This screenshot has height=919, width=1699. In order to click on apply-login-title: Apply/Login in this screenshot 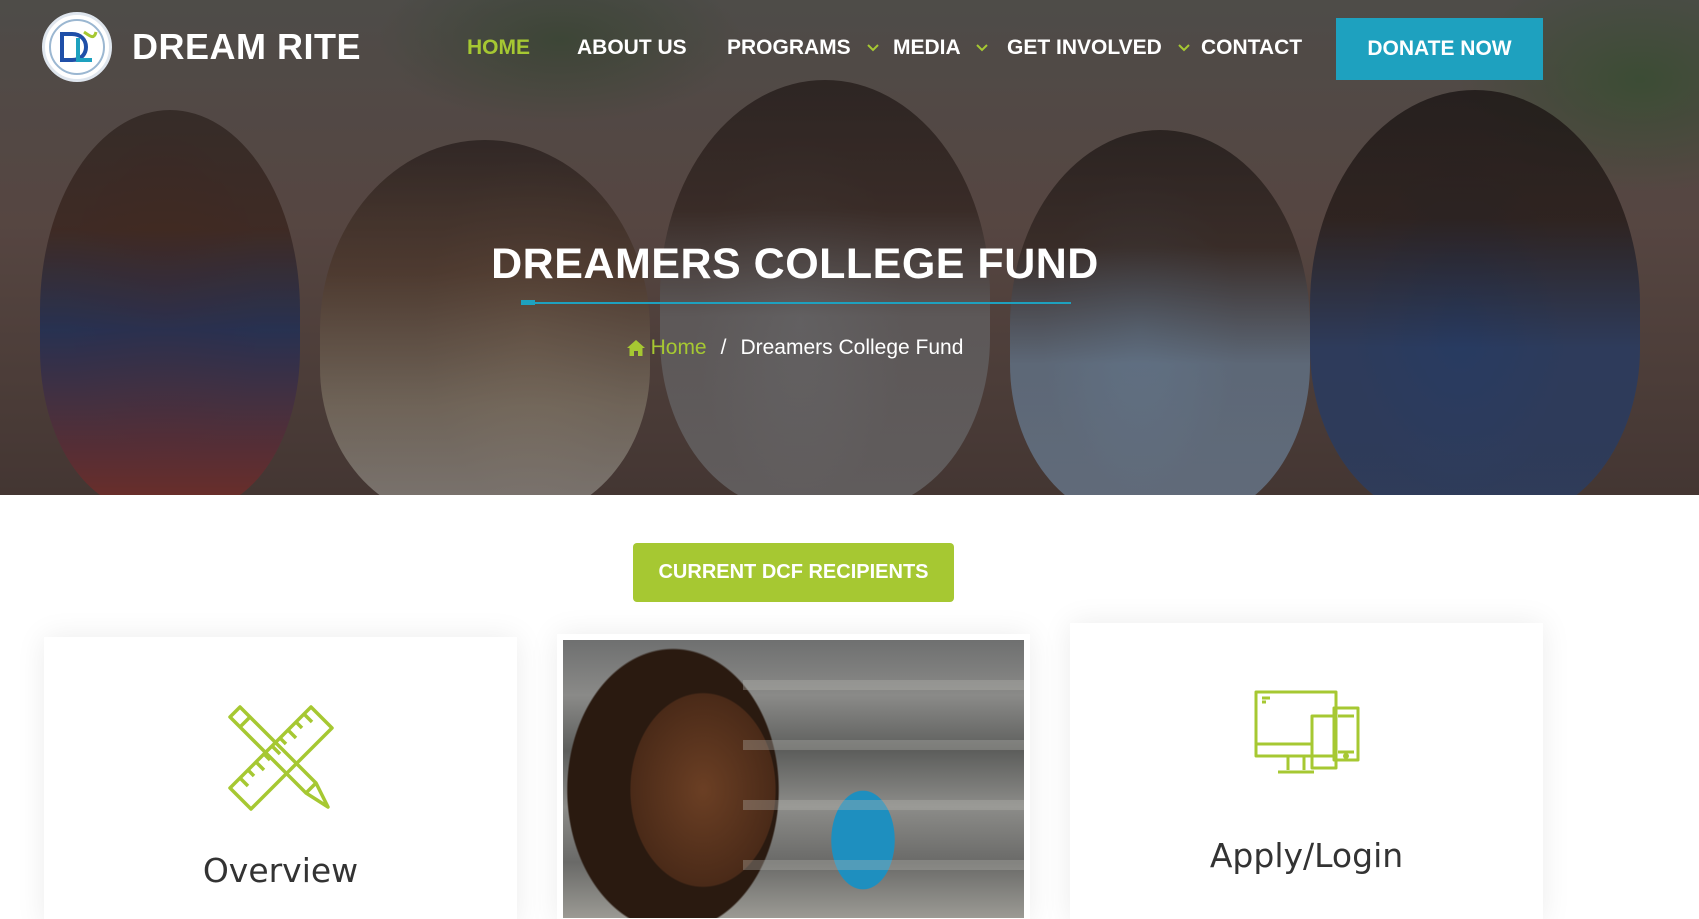, I will do `click(1306, 855)`.